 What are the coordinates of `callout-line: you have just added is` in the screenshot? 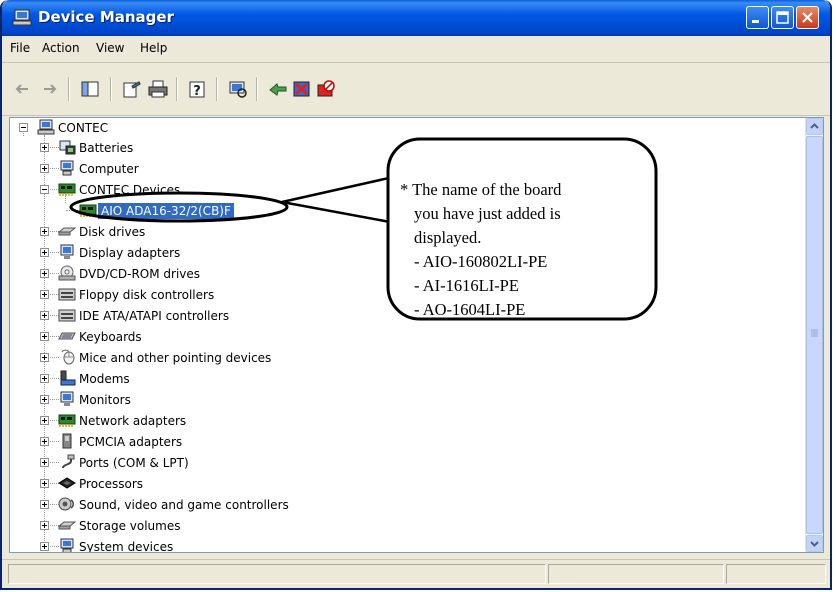 It's located at (487, 213).